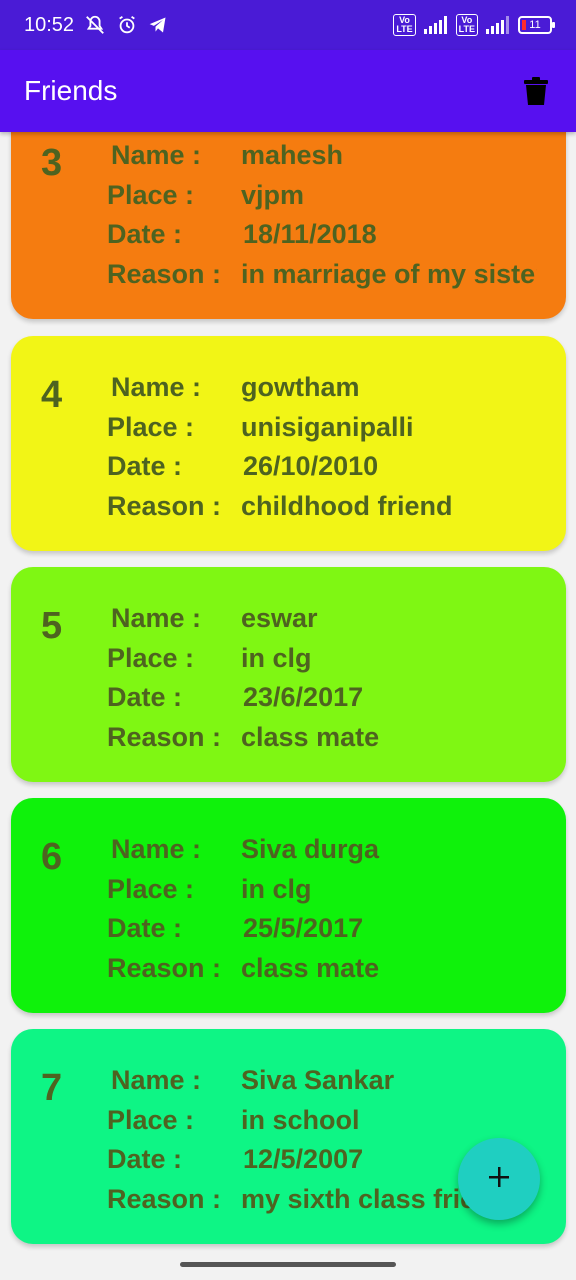 This screenshot has width=576, height=1280. What do you see at coordinates (389, 274) in the screenshot?
I see `reason-value: in marriage of my sister` at bounding box center [389, 274].